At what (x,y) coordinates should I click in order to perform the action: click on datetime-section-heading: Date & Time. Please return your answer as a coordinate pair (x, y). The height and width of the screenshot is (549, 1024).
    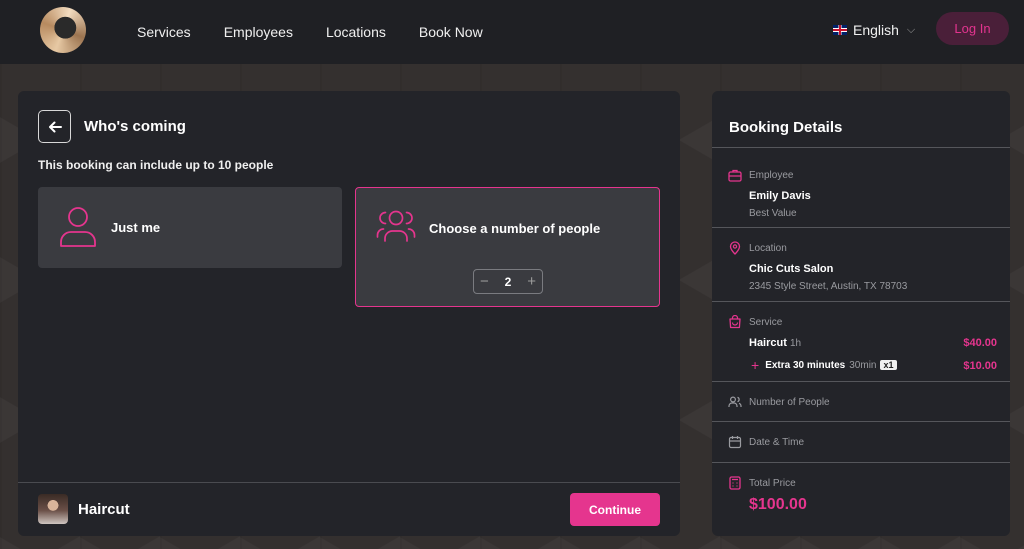
    Looking at the image, I should click on (766, 442).